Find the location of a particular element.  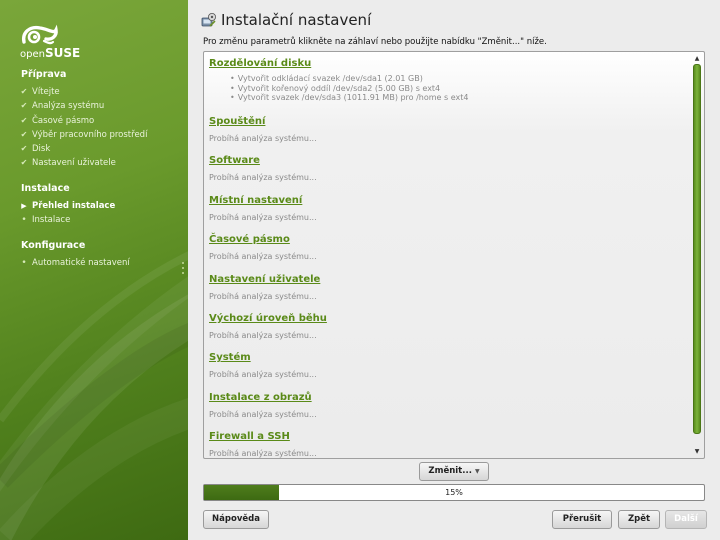

section-title: Instalace is located at coordinates (45, 188).